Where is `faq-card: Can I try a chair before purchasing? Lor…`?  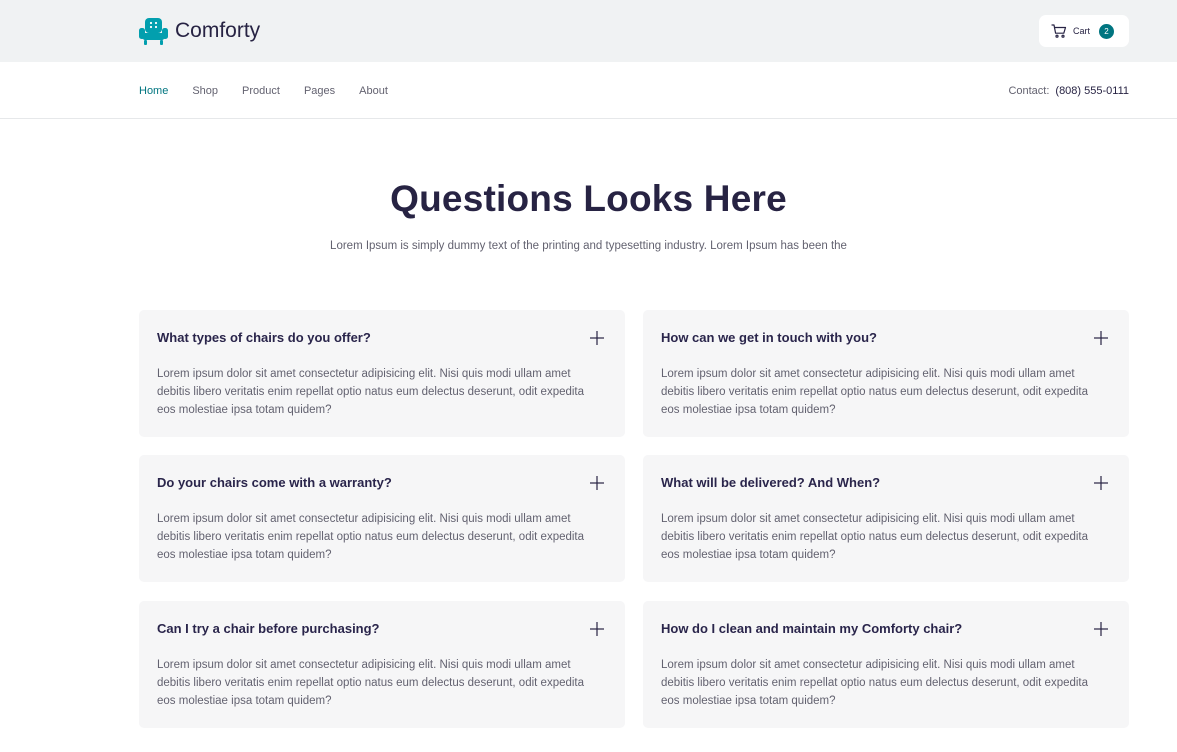 faq-card: Can I try a chair before purchasing? Lor… is located at coordinates (382, 664).